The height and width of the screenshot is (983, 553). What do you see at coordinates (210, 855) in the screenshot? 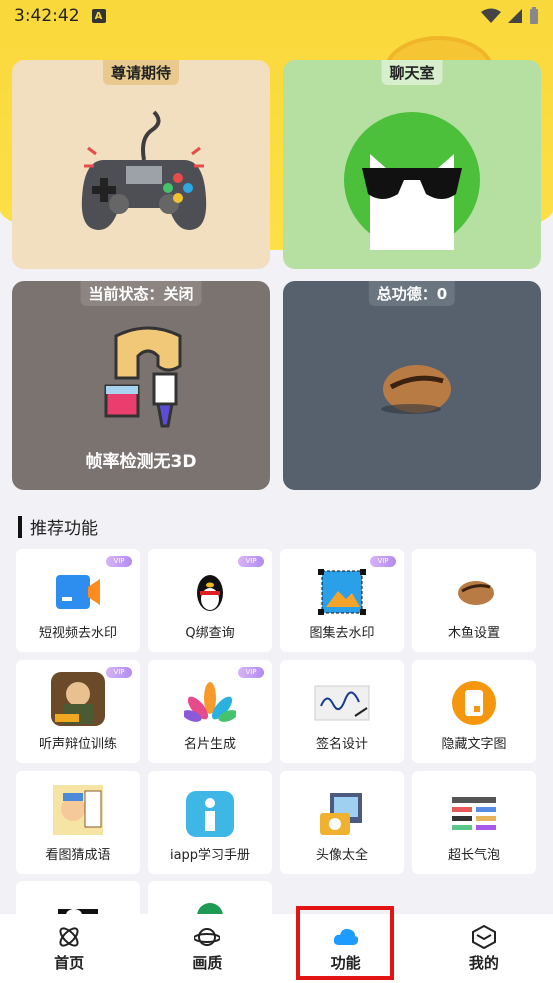
I see `grid-item-label: iapp学习手册` at bounding box center [210, 855].